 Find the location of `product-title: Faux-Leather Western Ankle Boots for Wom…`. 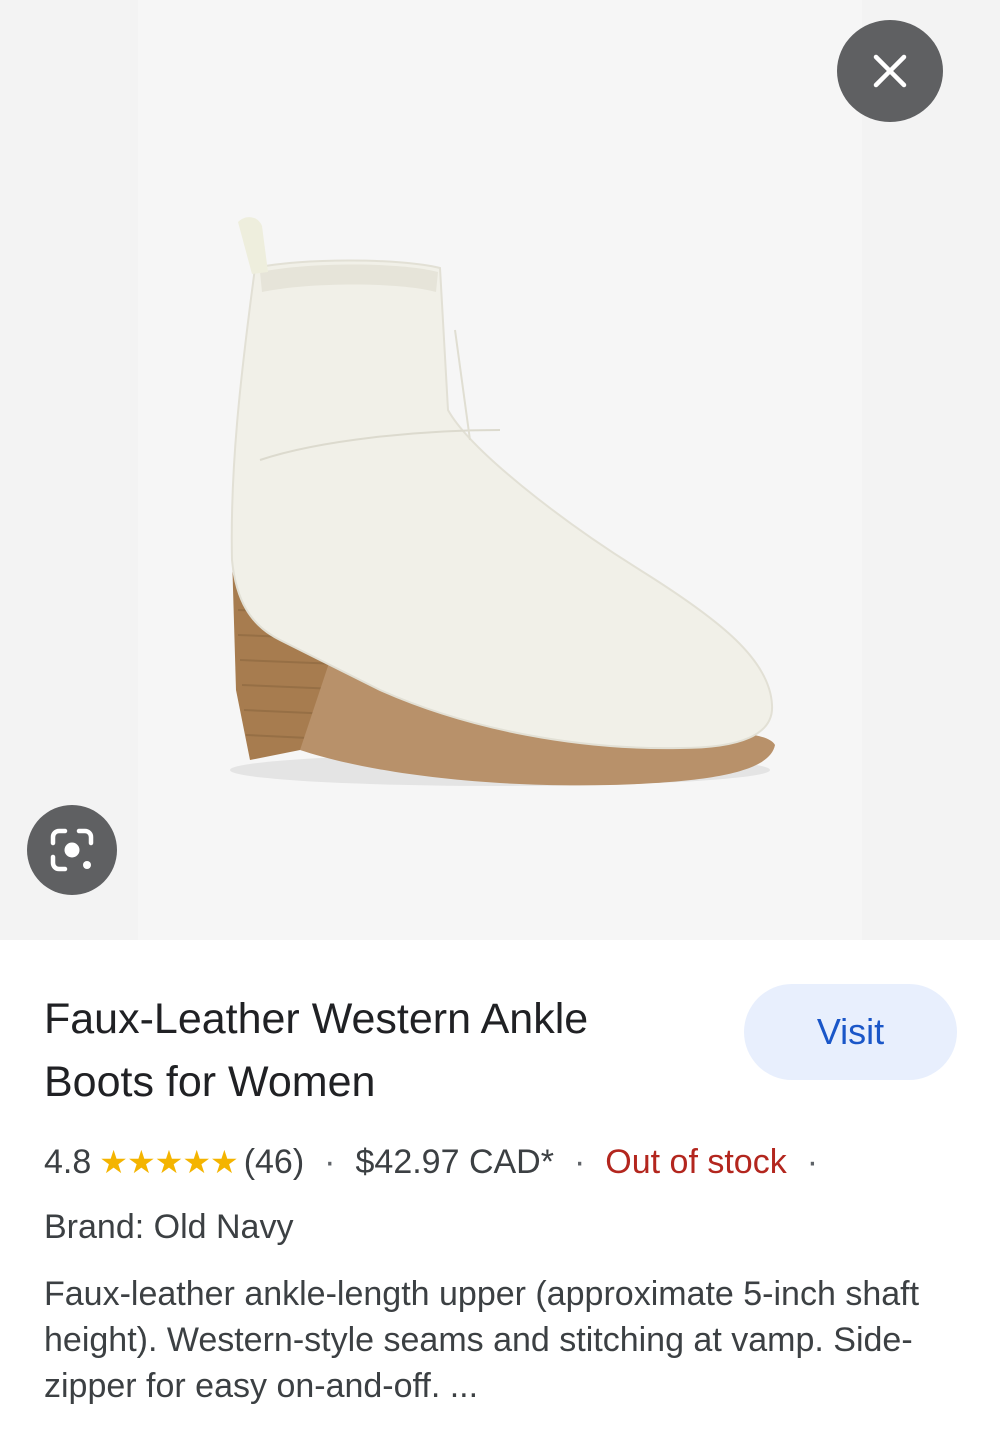

product-title: Faux-Leather Western Ankle Boots for Wom… is located at coordinates (374, 1051).